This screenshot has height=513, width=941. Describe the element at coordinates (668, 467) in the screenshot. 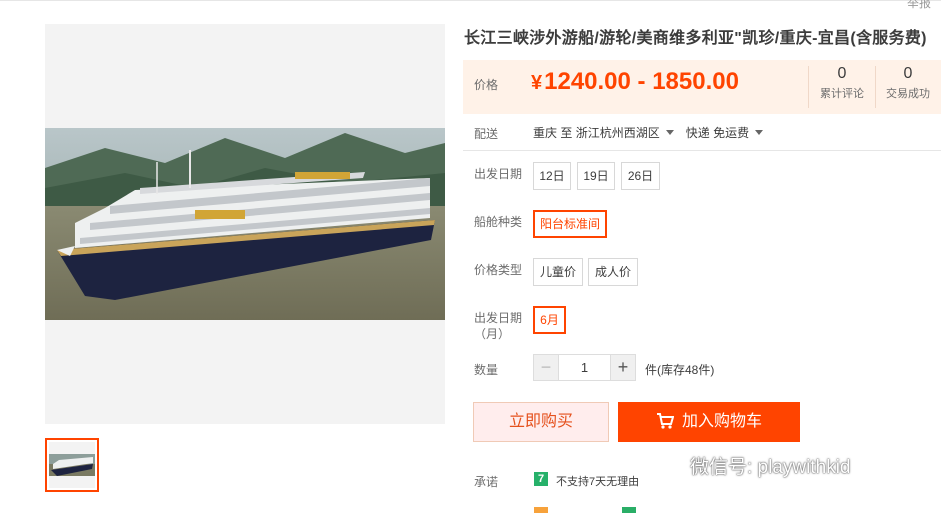

I see `wechat-icon` at that location.